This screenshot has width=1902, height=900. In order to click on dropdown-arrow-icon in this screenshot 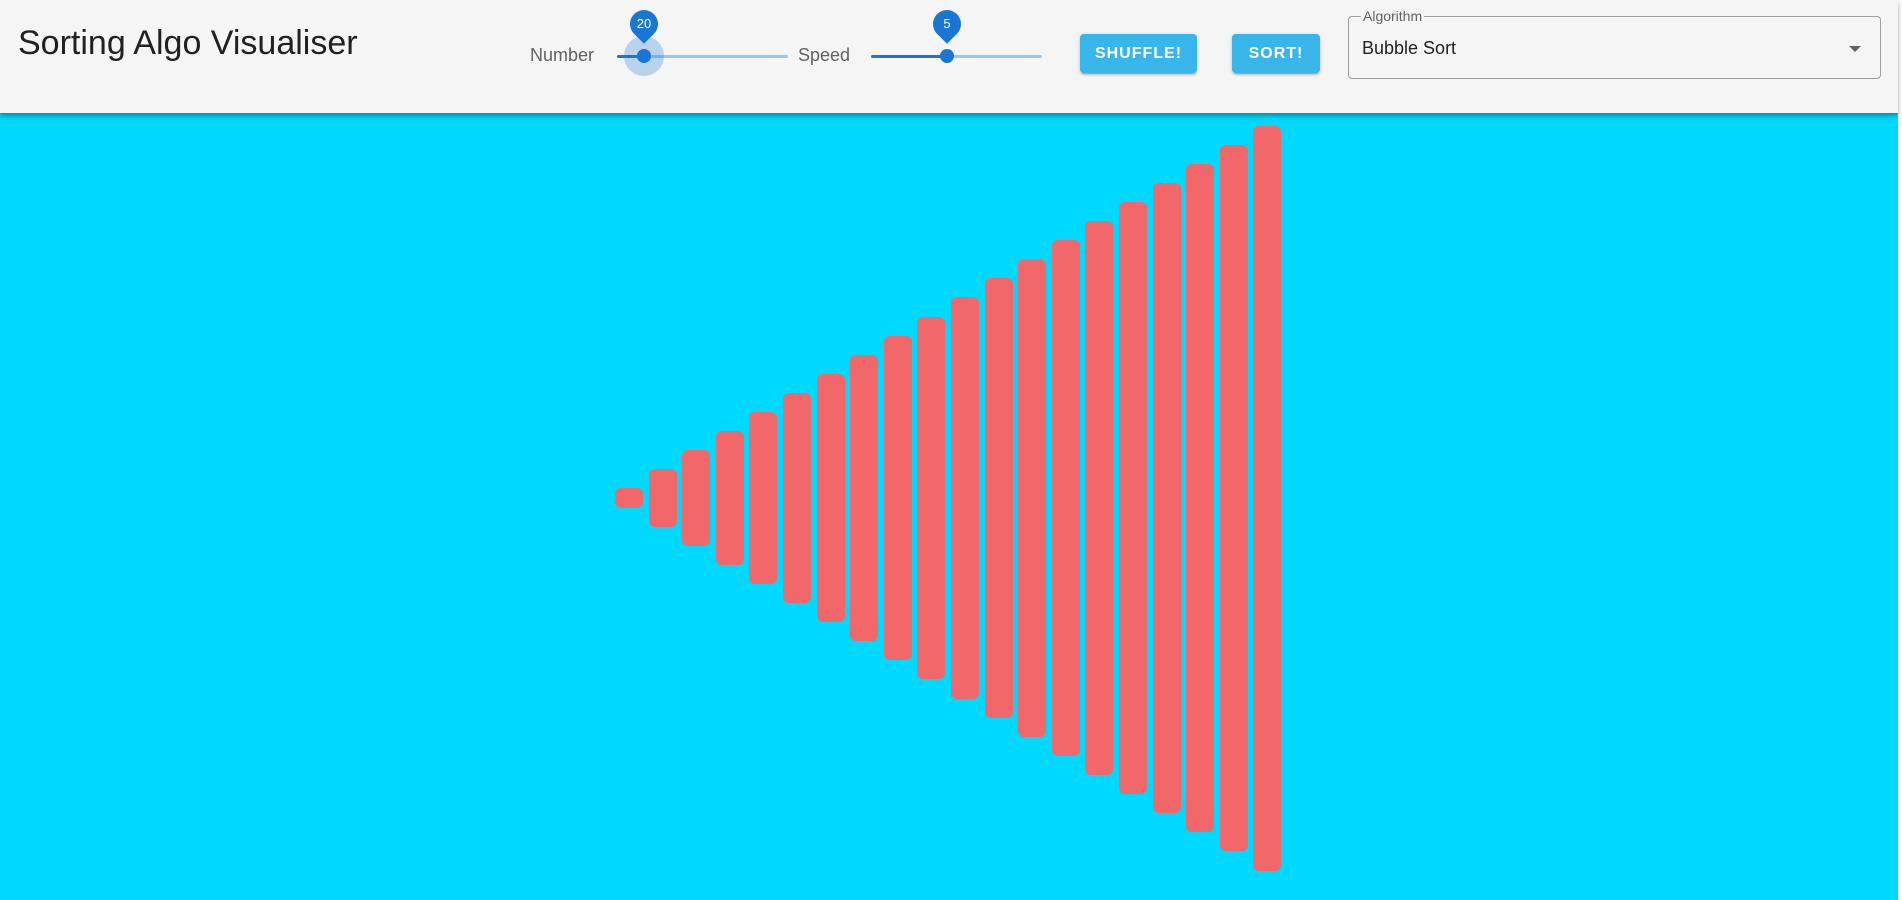, I will do `click(1855, 49)`.